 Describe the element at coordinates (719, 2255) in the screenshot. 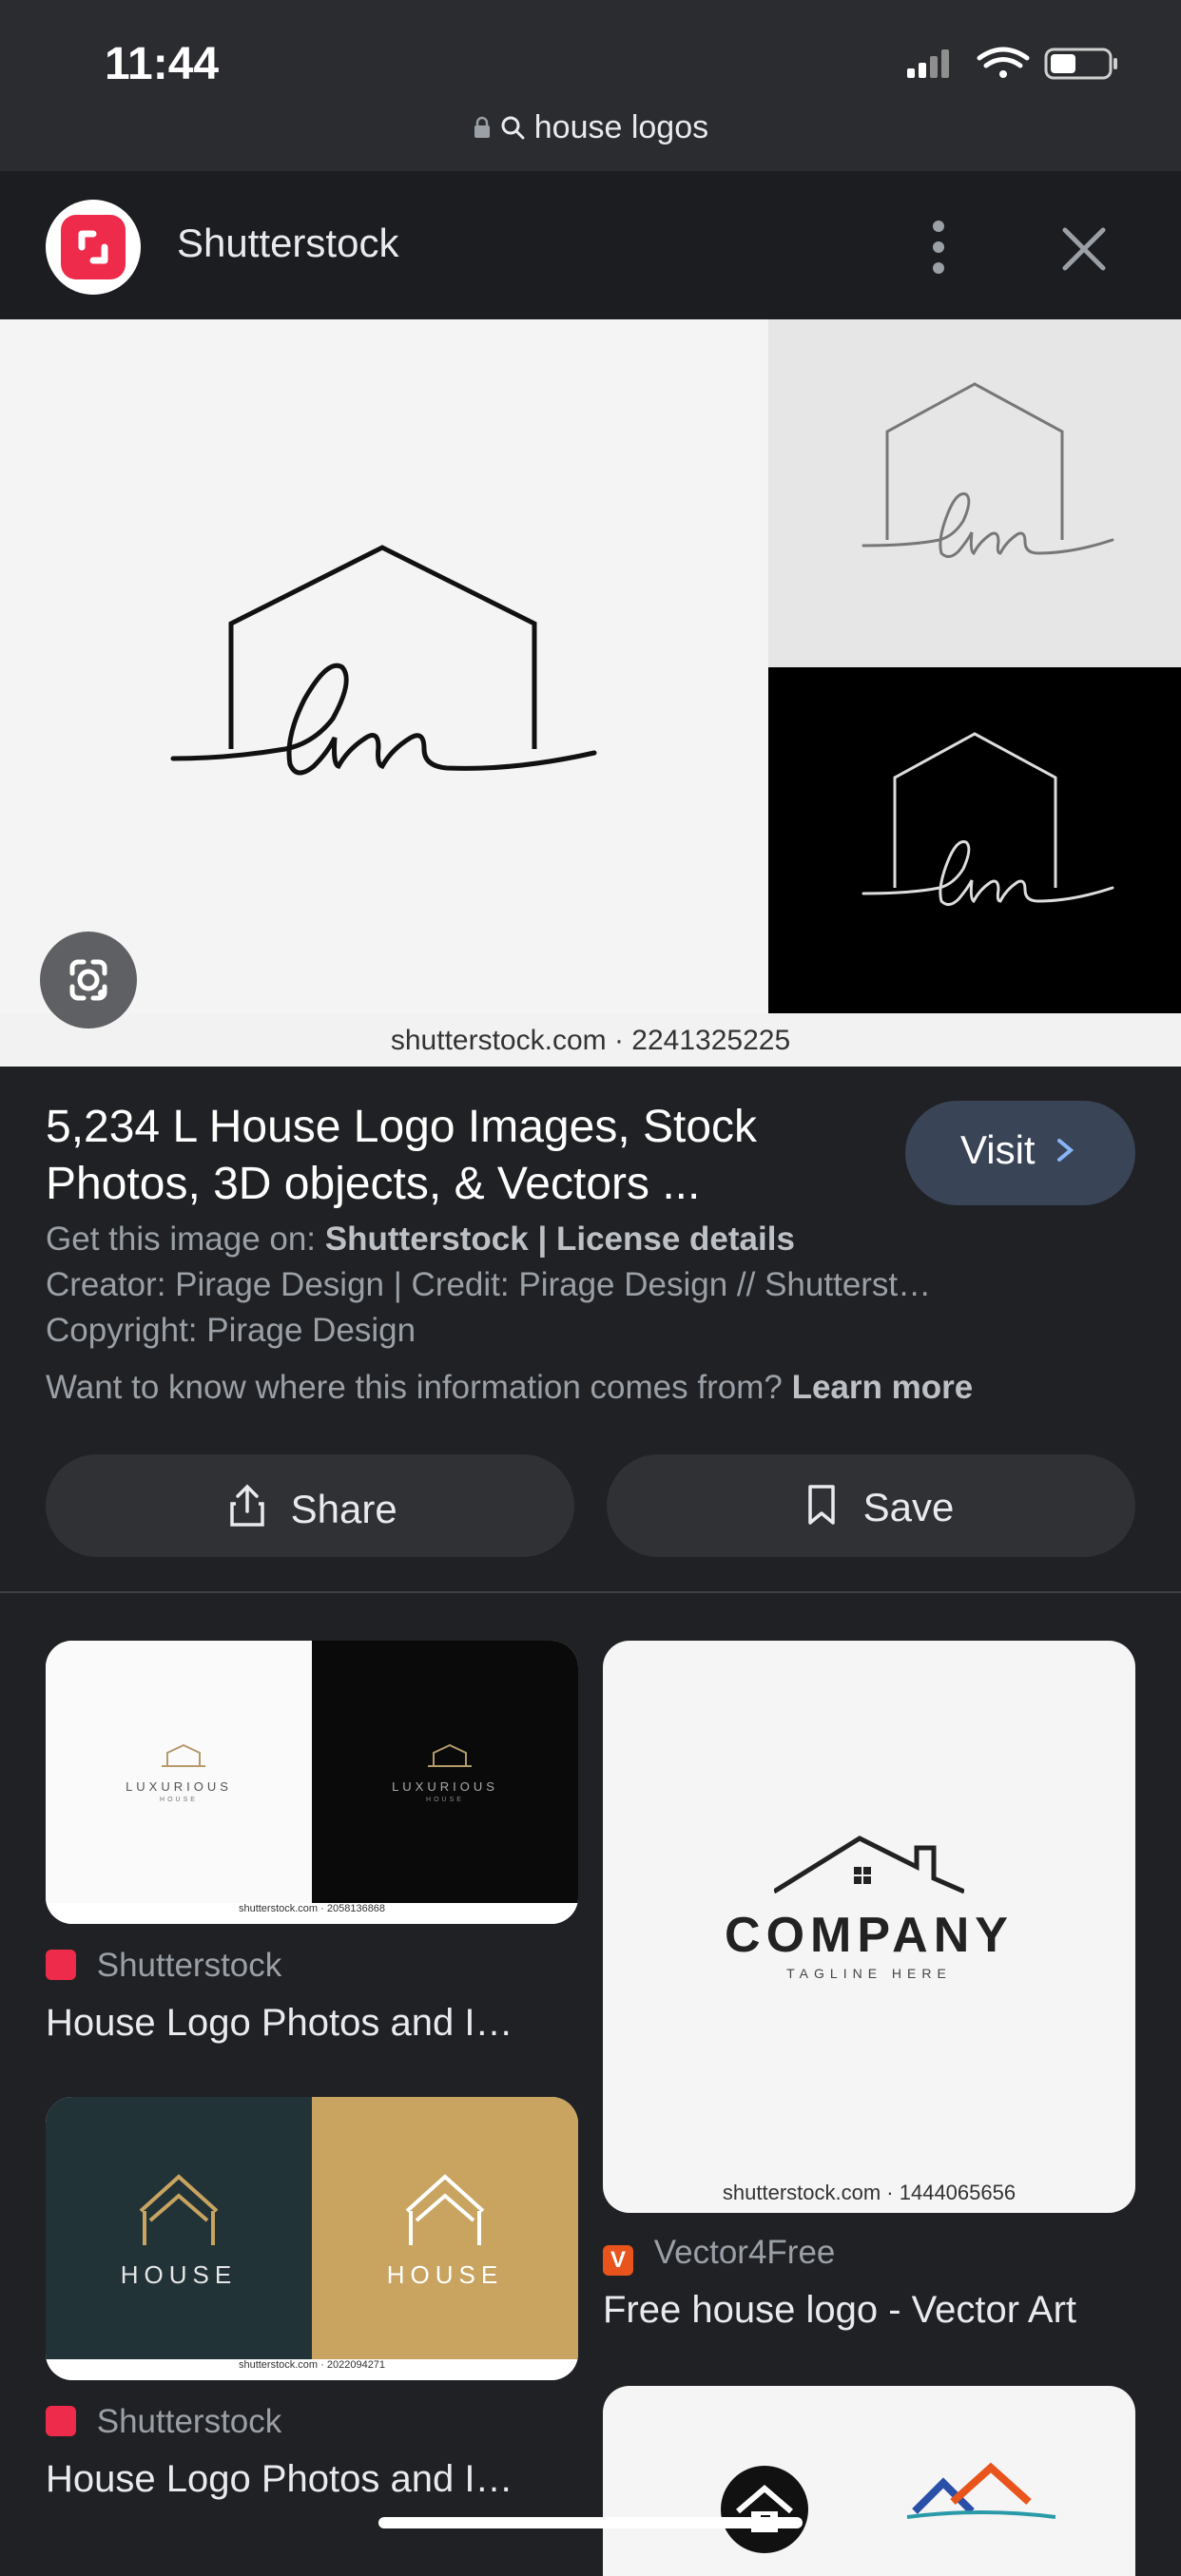

I see `related-2-source: V Vector4Free` at that location.